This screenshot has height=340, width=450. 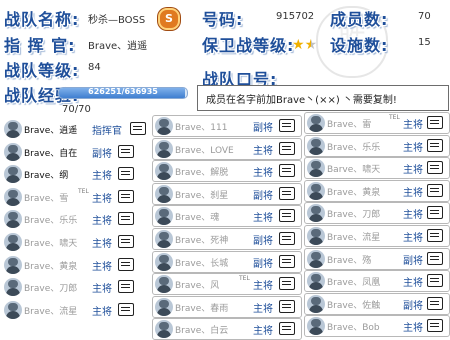 What do you see at coordinates (227, 126) in the screenshot?
I see `member-row: Brave、111 副将` at bounding box center [227, 126].